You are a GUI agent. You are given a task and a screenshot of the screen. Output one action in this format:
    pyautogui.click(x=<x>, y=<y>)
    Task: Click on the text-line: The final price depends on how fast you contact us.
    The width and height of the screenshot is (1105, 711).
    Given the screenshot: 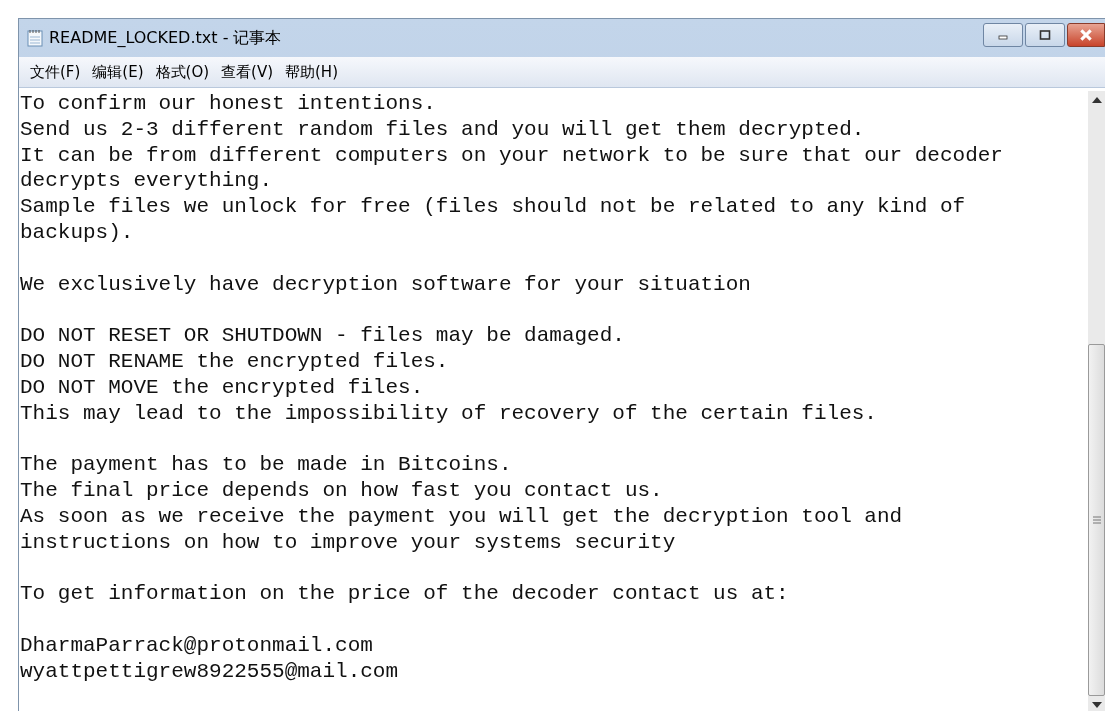 What is the action you would take?
    pyautogui.click(x=341, y=490)
    